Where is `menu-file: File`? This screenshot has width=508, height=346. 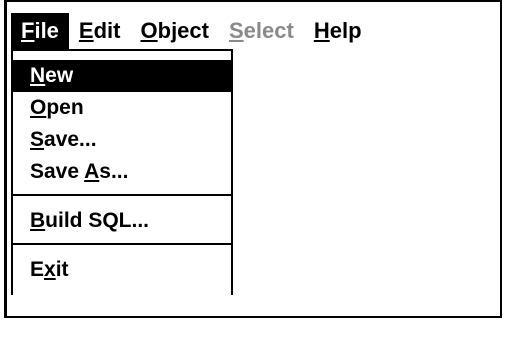 menu-file: File is located at coordinates (40, 31).